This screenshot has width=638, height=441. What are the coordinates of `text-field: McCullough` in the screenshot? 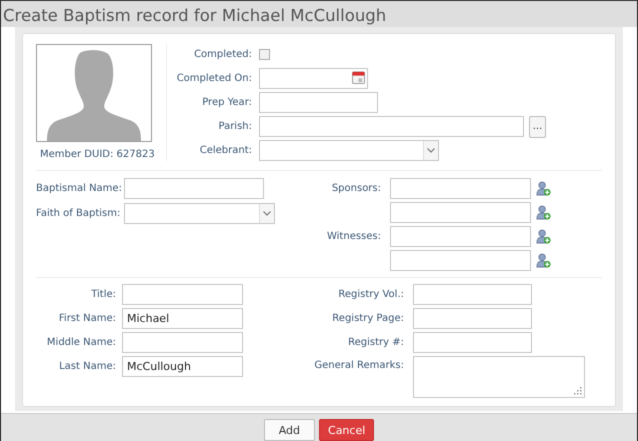 It's located at (182, 366).